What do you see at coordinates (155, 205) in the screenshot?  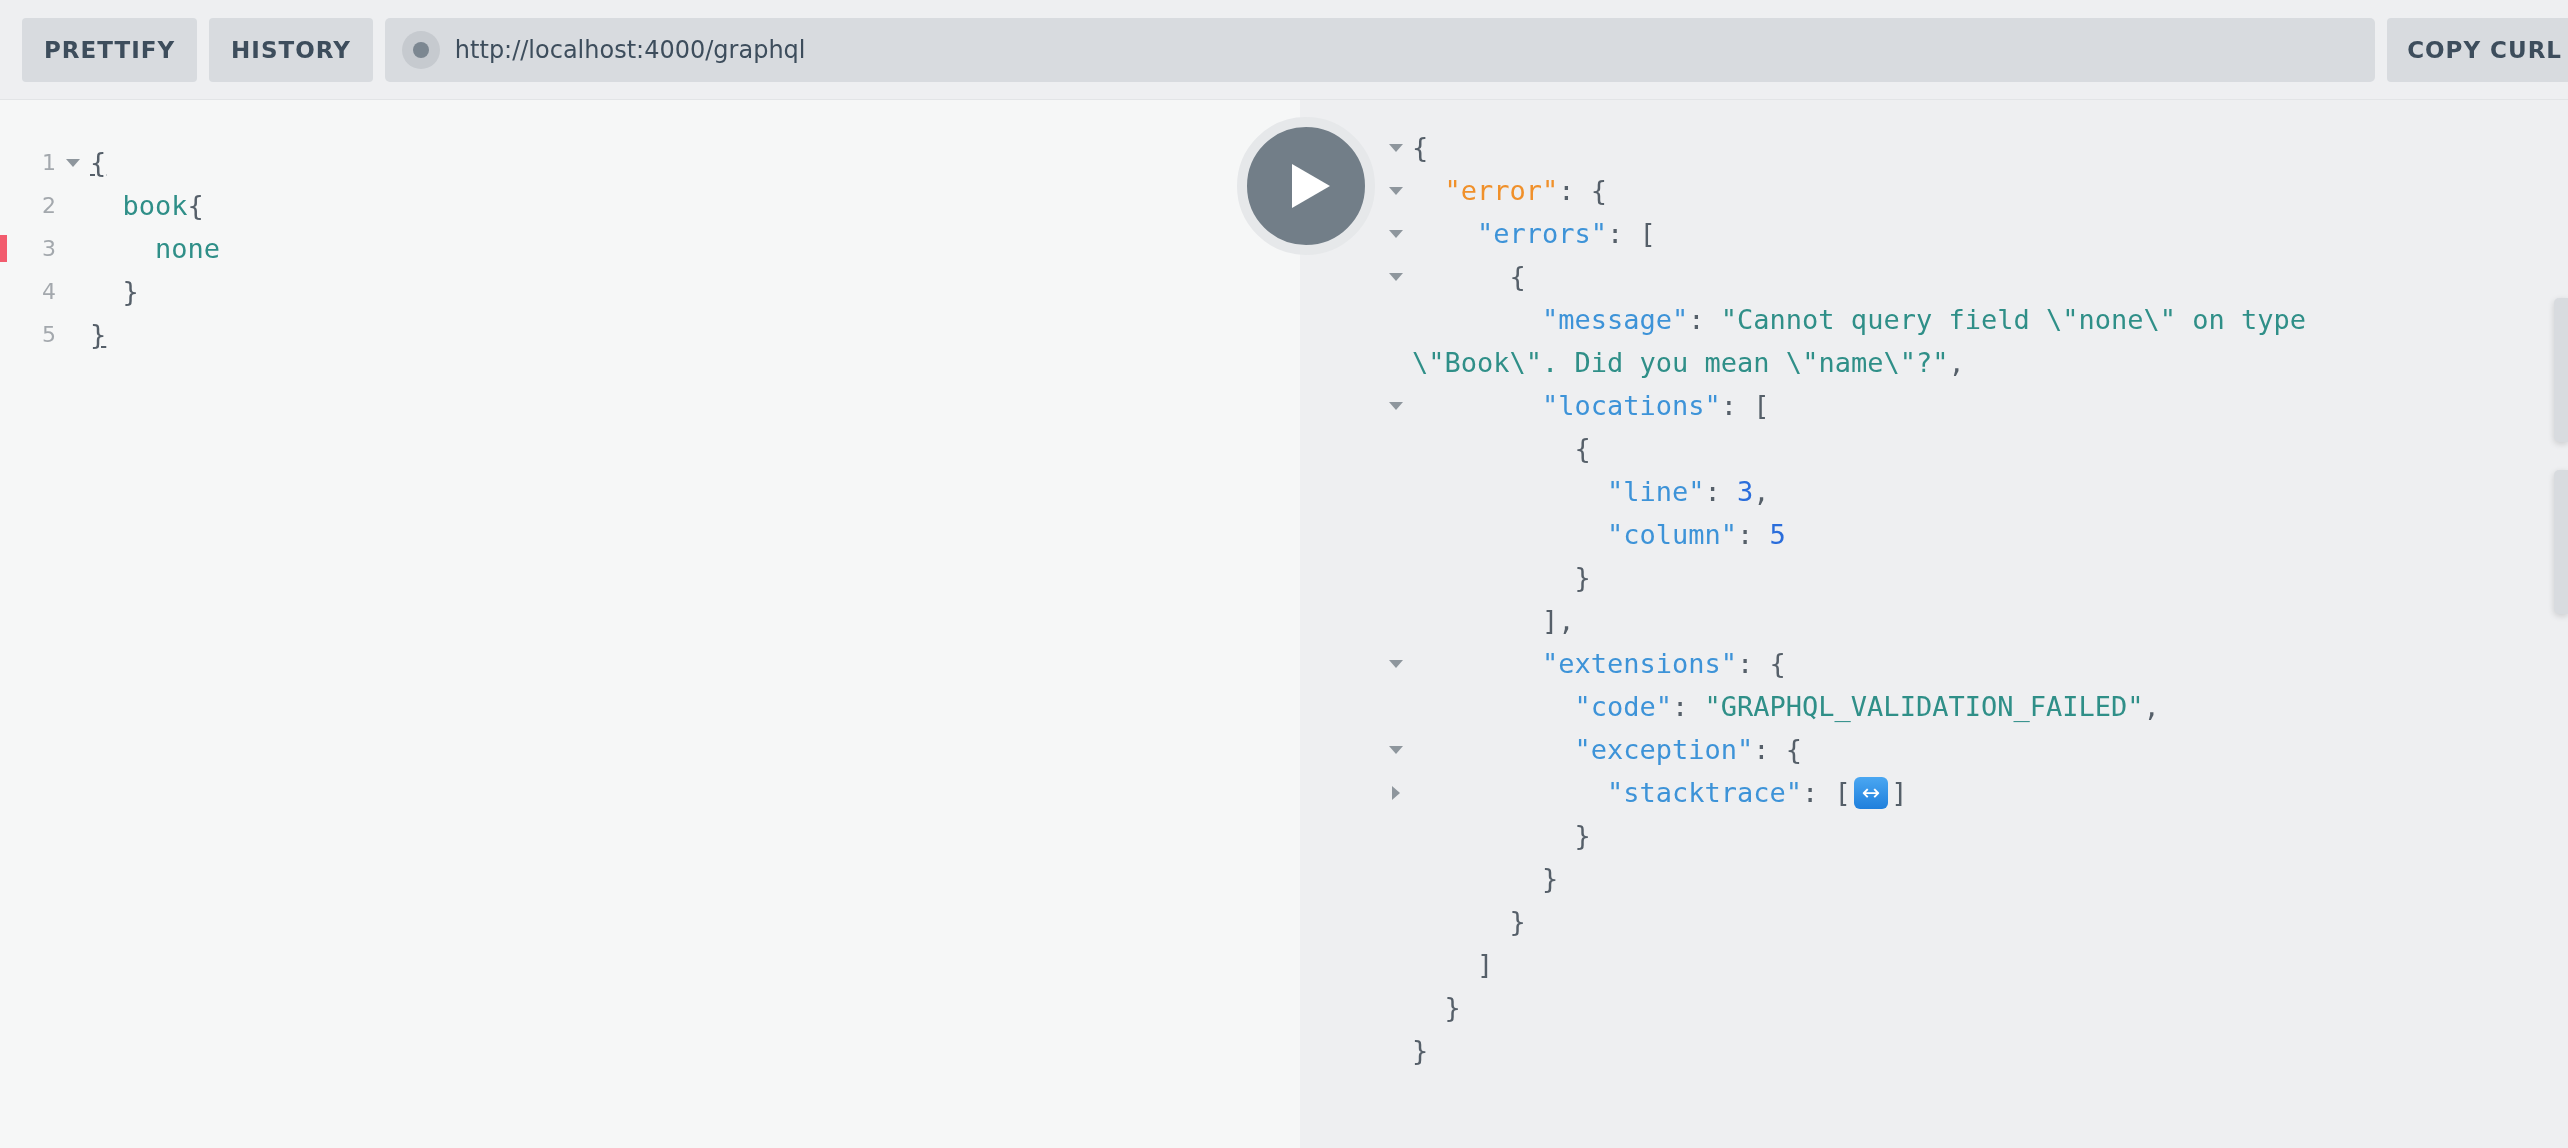 I see `query-field: book` at bounding box center [155, 205].